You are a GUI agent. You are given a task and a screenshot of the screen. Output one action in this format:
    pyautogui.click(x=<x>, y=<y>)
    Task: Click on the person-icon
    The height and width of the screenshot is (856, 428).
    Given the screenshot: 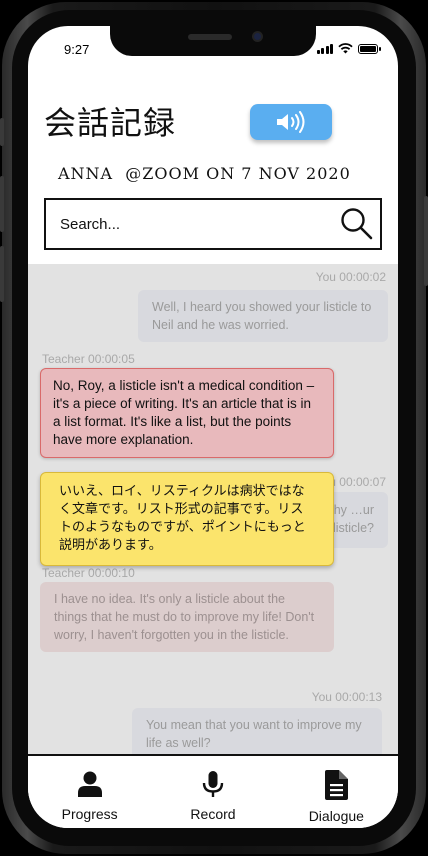 What is the action you would take?
    pyautogui.click(x=89, y=784)
    